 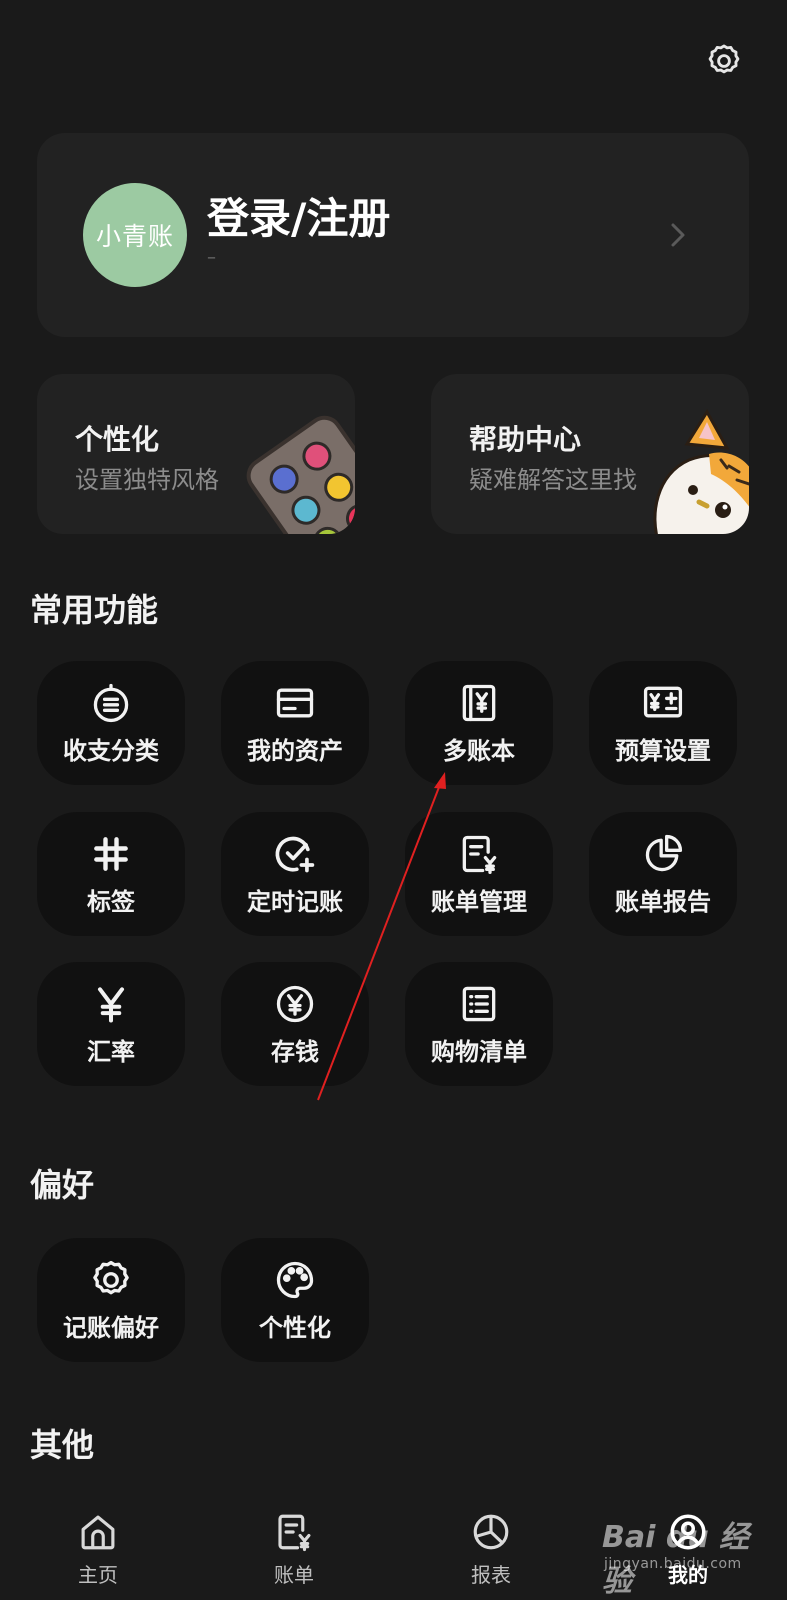 I want to click on category-list-icon, so click(x=111, y=702).